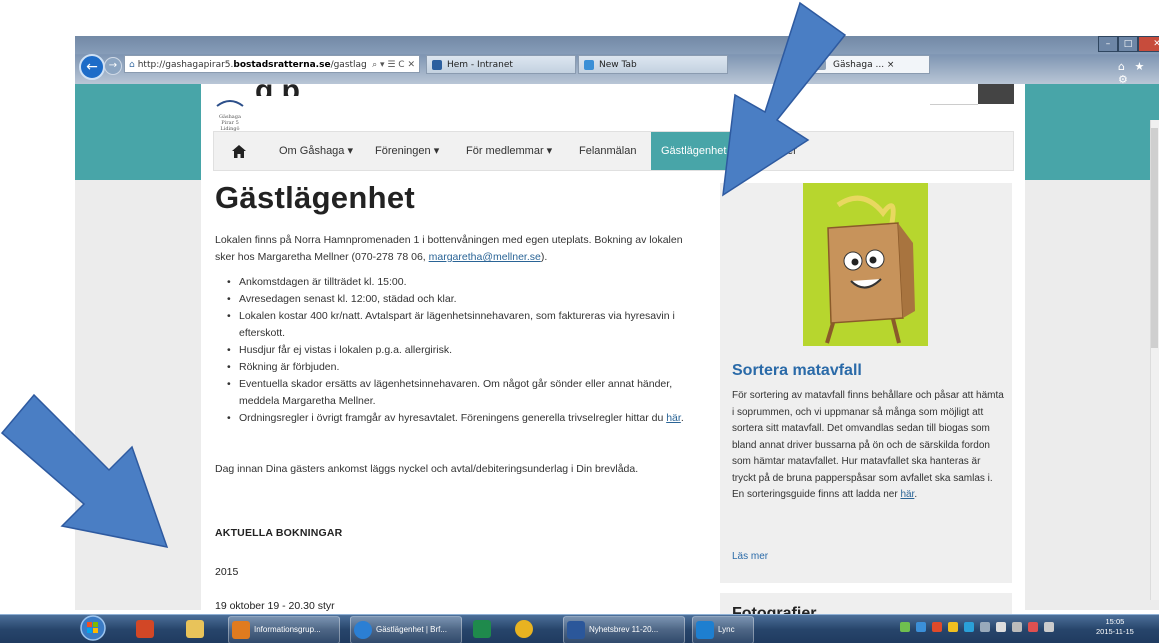  Describe the element at coordinates (977, 627) in the screenshot. I see `system-tray` at that location.